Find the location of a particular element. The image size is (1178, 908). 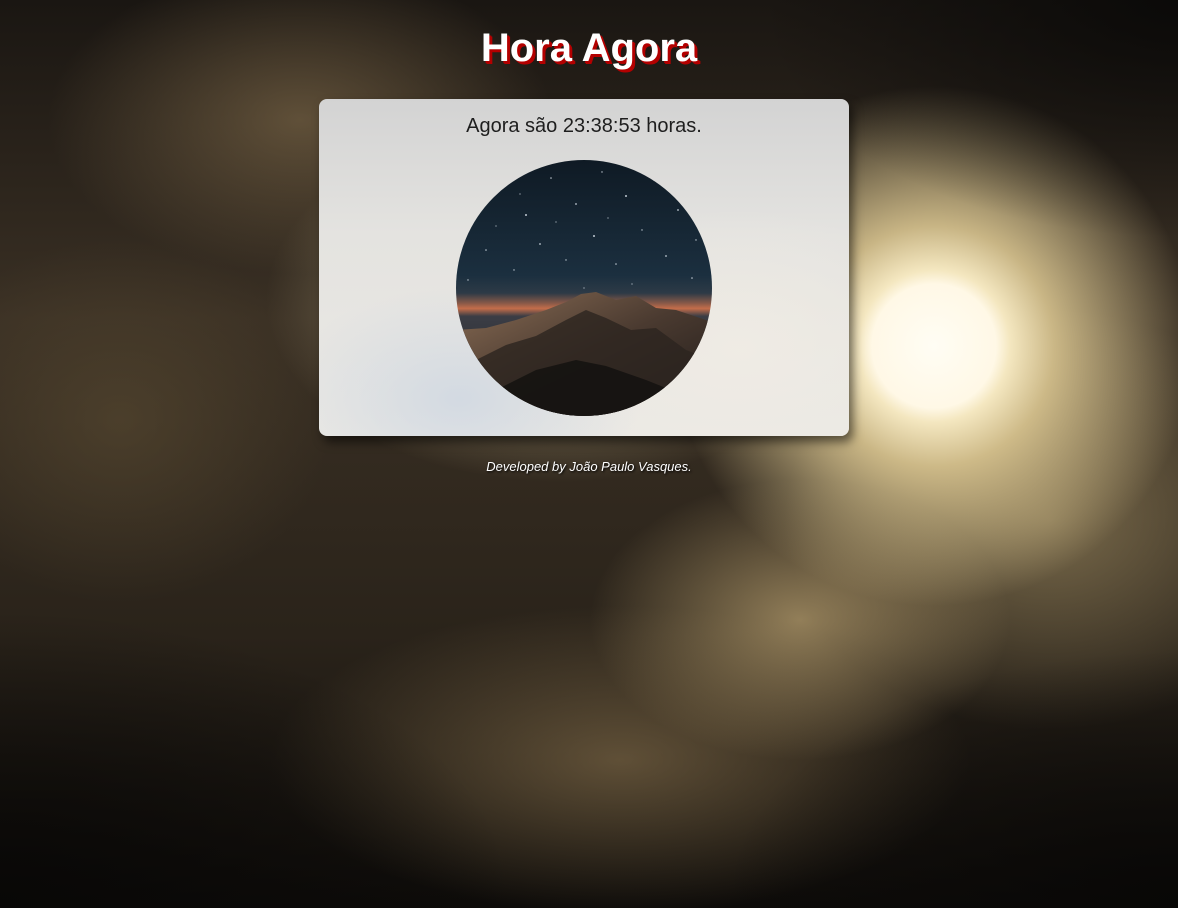

night-mountain-image is located at coordinates (584, 288).